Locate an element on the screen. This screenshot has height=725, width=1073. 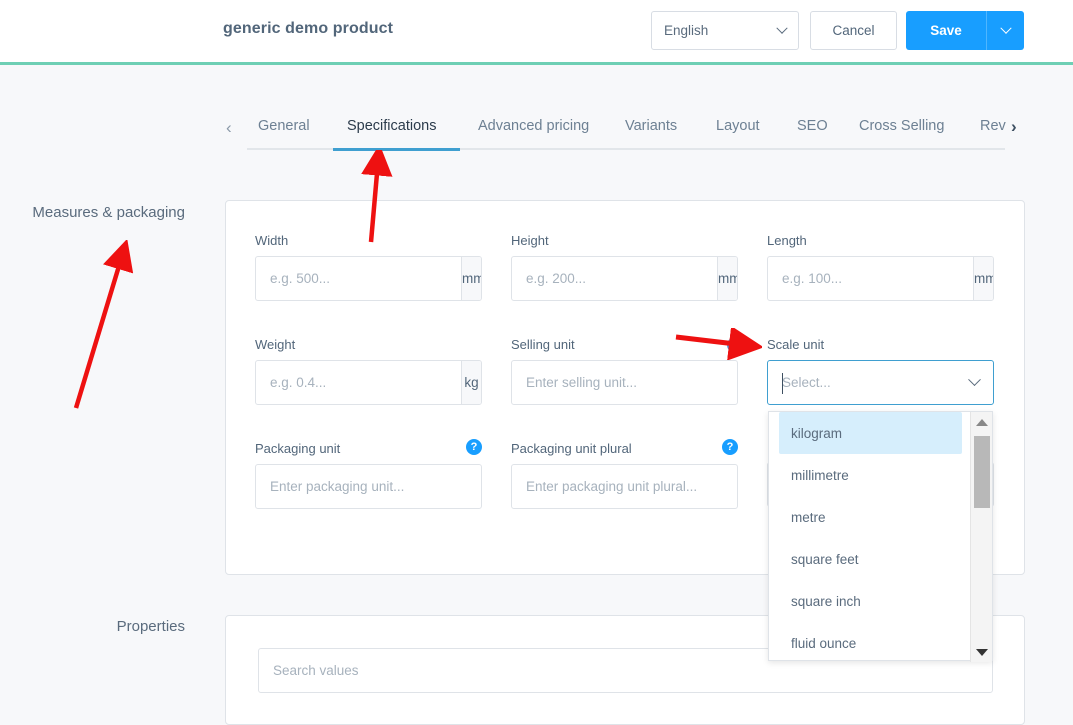
field-width: Width mm is located at coordinates (368, 267).